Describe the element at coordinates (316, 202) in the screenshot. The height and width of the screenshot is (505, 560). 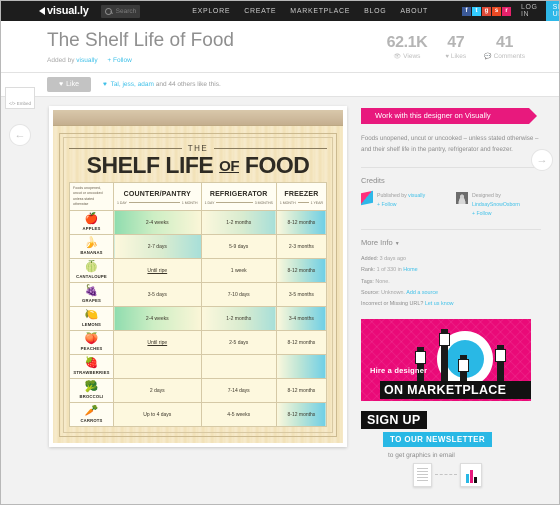
I see `scale-end: 1 YEAR` at that location.